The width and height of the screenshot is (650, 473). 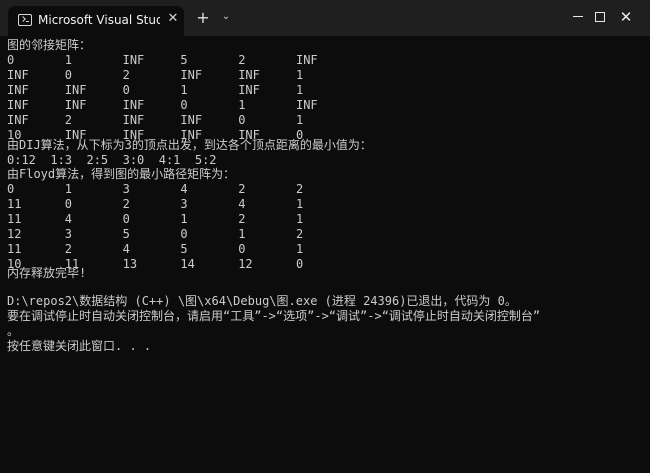 What do you see at coordinates (155, 204) in the screenshot?
I see `console-line: 11 0 2 3 4 1` at bounding box center [155, 204].